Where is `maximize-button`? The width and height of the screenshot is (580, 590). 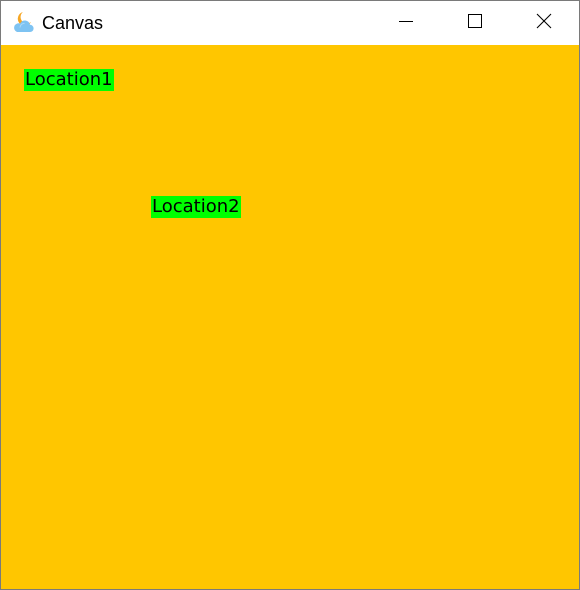
maximize-button is located at coordinates (475, 23).